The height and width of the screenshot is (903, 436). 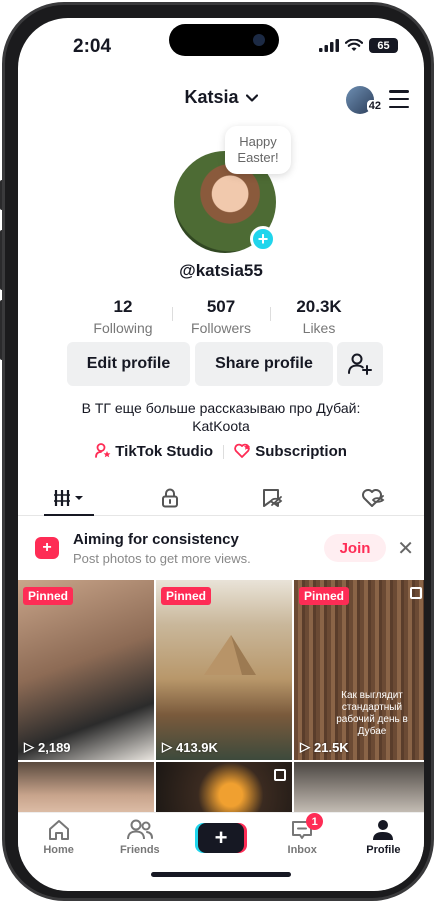 I want to click on edit-profile-button: Edit profile, so click(x=128, y=364).